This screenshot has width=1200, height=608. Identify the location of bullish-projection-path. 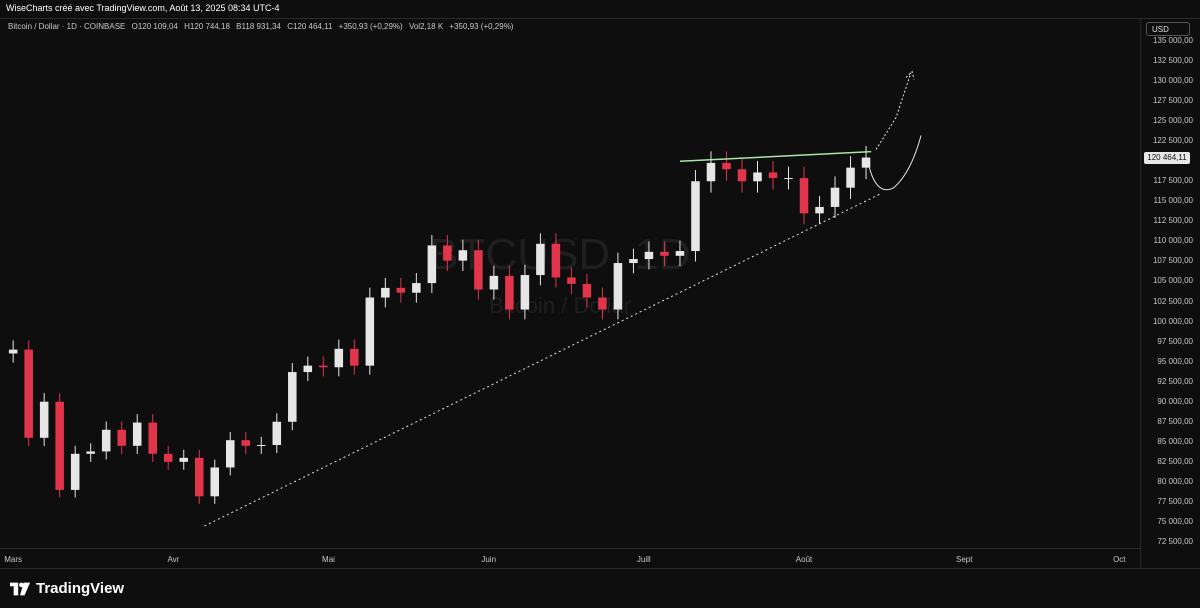
(893, 111).